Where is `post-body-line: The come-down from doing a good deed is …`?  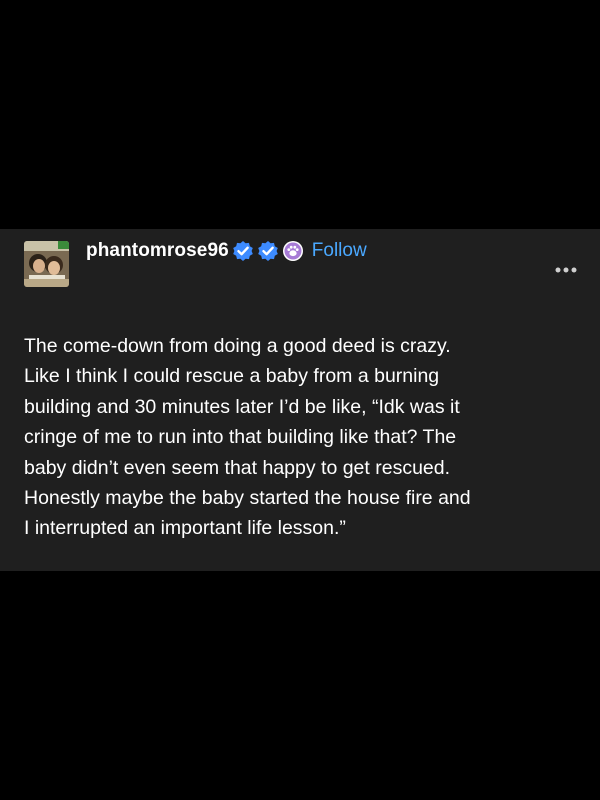
post-body-line: The come-down from doing a good deed is … is located at coordinates (237, 346).